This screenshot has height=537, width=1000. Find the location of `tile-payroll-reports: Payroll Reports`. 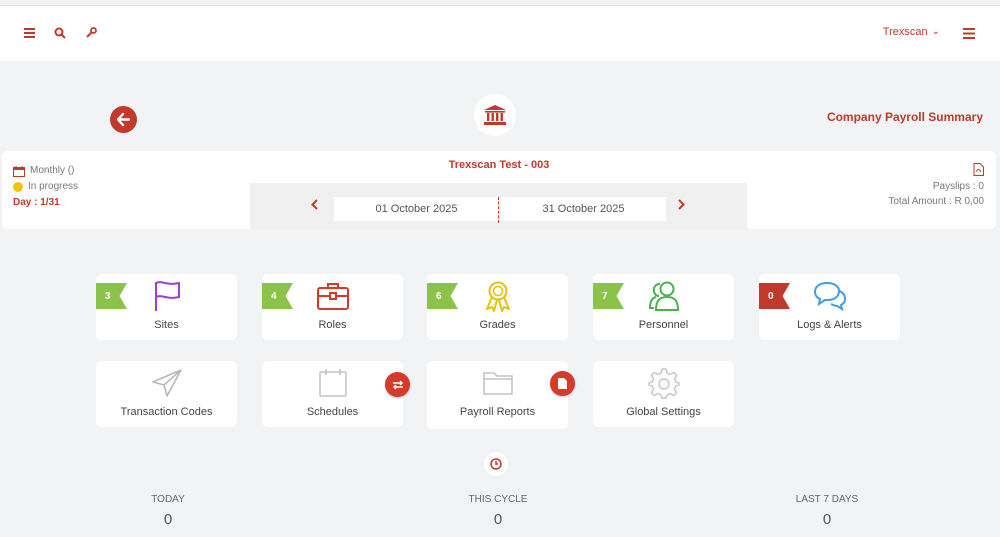

tile-payroll-reports: Payroll Reports is located at coordinates (497, 395).